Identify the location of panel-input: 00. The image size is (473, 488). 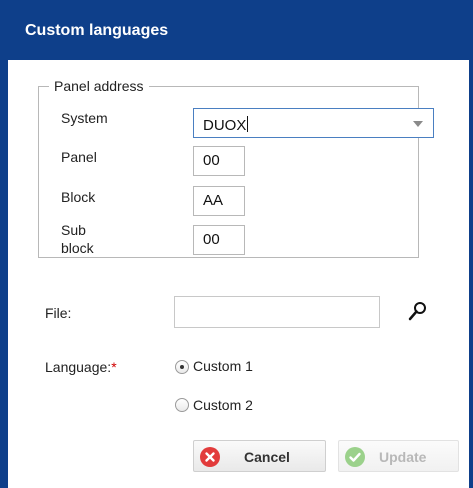
(219, 161).